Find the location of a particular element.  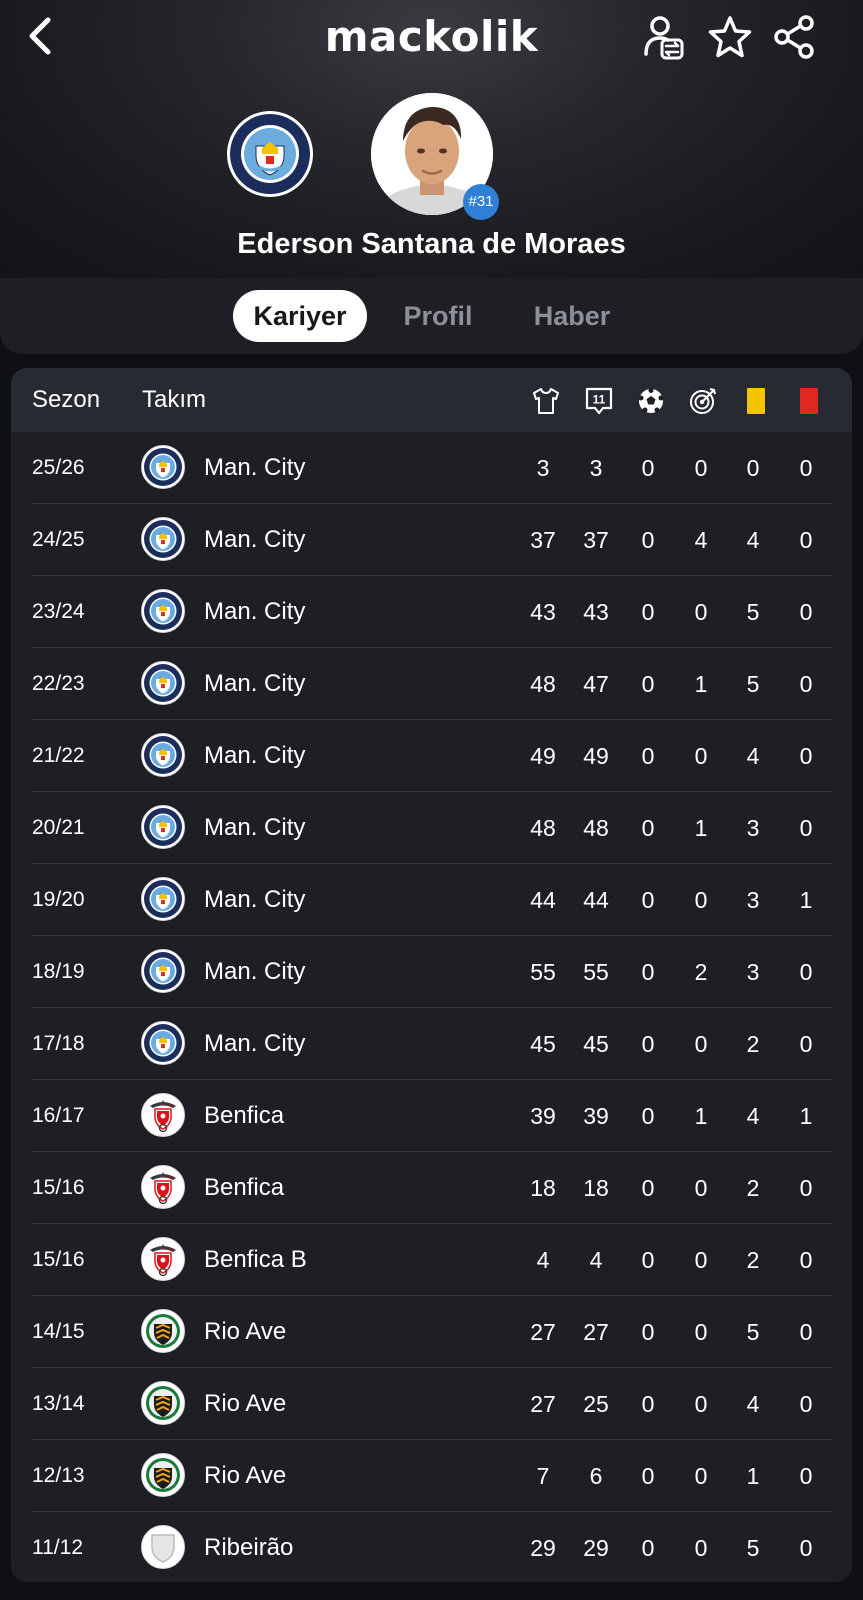

stat-assists: 1 is located at coordinates (701, 1116).